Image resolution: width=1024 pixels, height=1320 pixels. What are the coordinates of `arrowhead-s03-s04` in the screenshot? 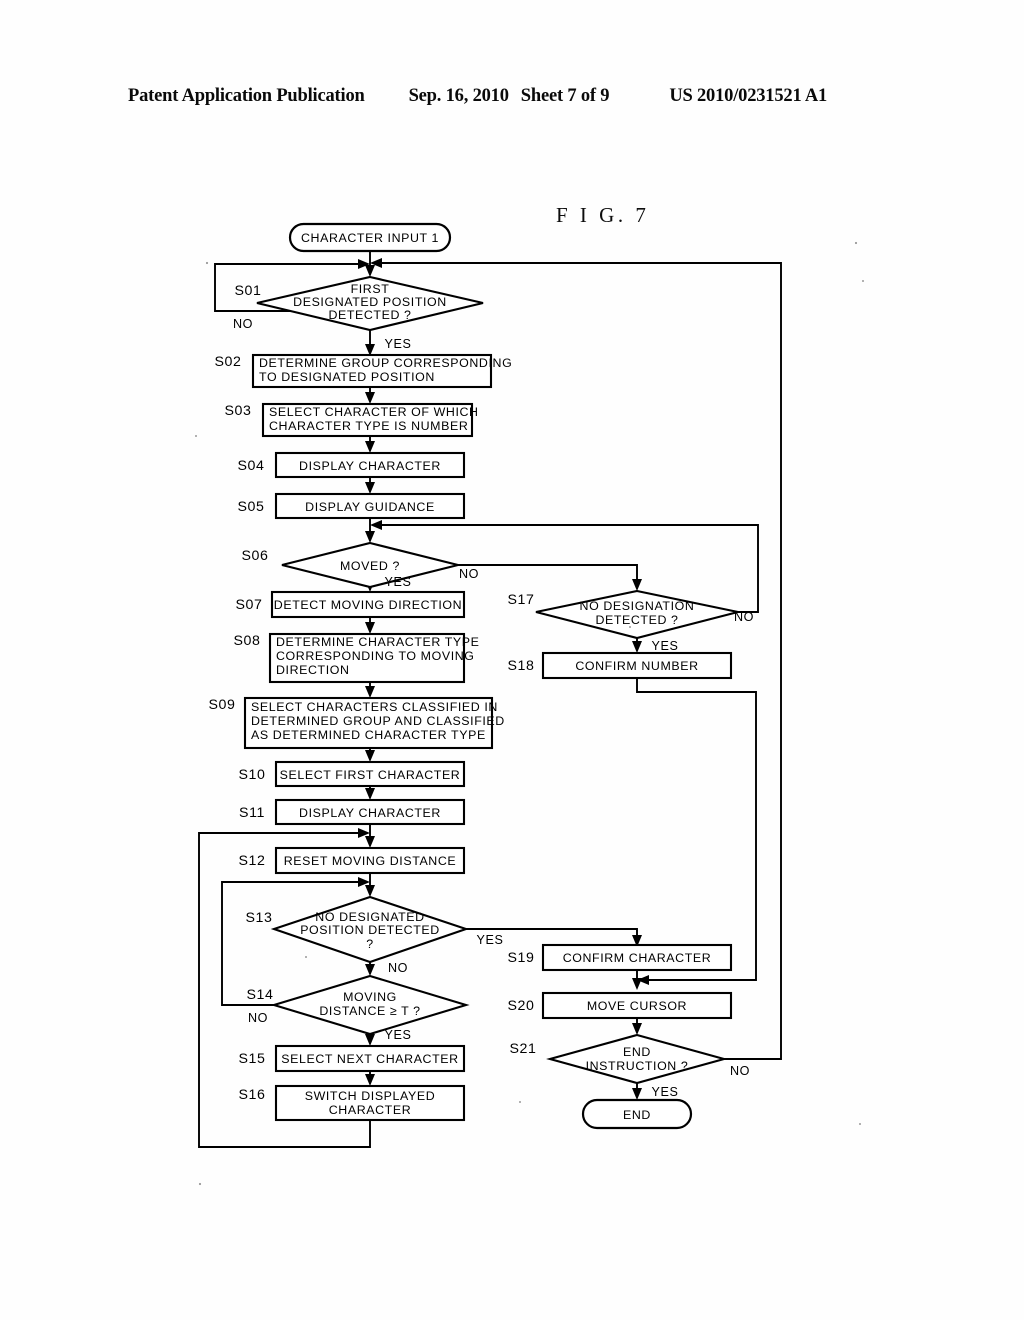 It's located at (370, 447).